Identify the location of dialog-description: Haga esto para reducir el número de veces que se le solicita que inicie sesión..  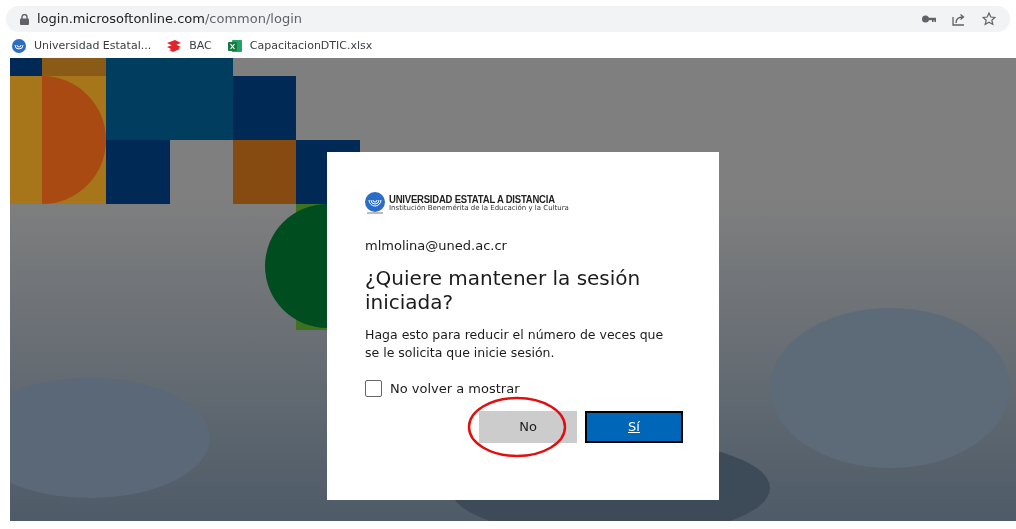
(515, 344).